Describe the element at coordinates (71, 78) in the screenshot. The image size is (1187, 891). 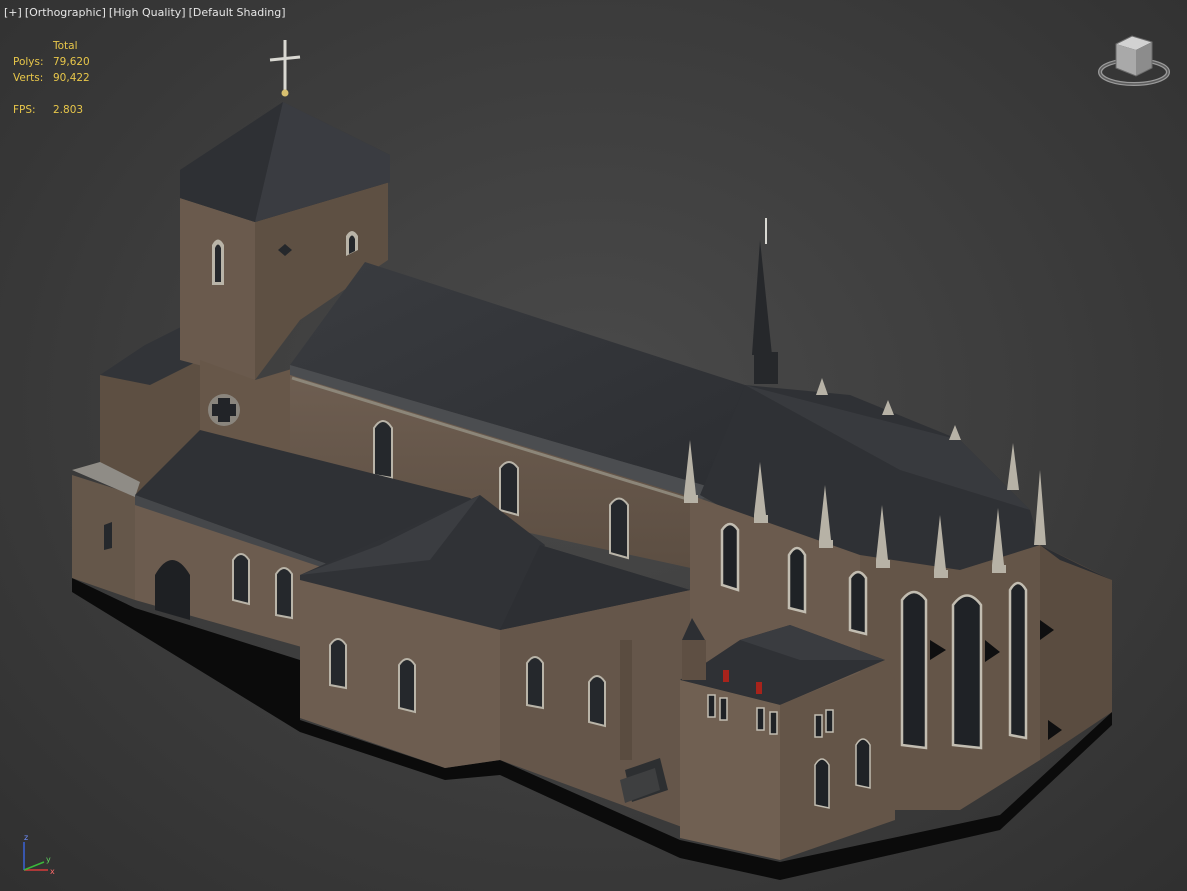
I see `verts-value: 90,422` at that location.